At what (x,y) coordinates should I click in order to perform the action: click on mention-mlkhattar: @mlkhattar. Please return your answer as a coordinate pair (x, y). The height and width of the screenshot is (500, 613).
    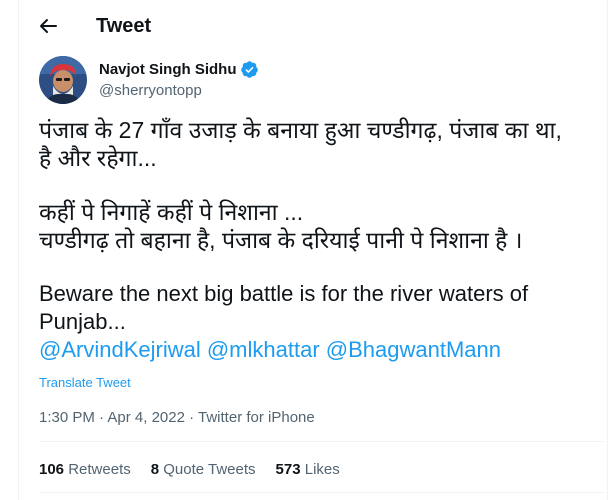
    Looking at the image, I should click on (263, 349).